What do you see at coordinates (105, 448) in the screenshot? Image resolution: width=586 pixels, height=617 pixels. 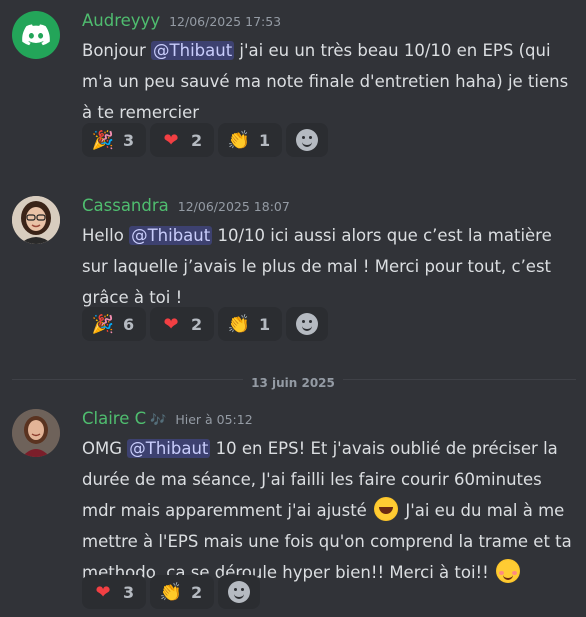 I see `message-text: OMG` at bounding box center [105, 448].